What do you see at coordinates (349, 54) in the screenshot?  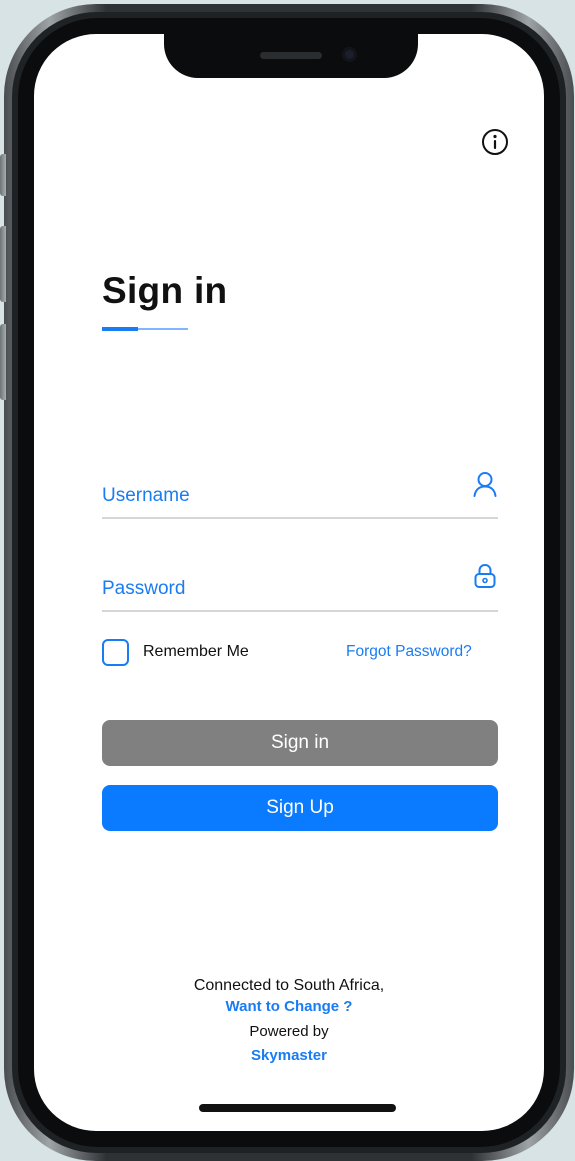 I see `front-camera` at bounding box center [349, 54].